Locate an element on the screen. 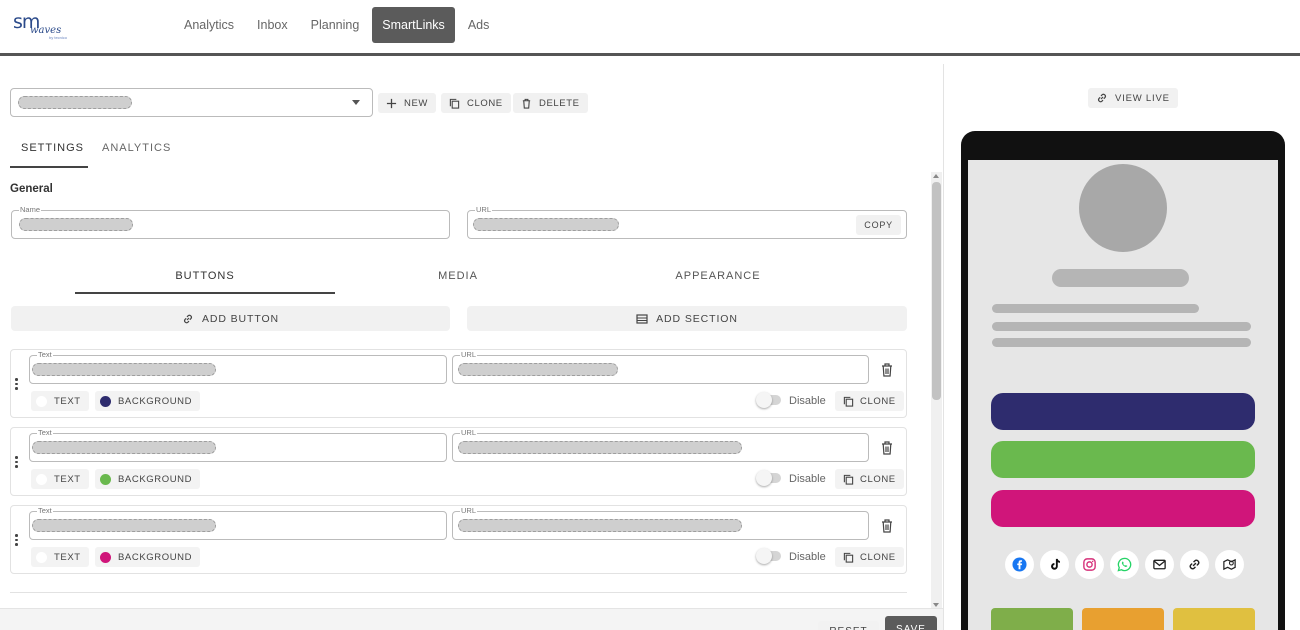 The width and height of the screenshot is (1300, 630). tab-analytics: ANALYTICS is located at coordinates (136, 155).